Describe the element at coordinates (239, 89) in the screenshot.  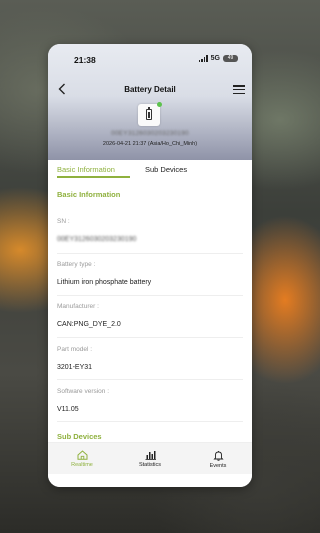
I see `menu-icon` at that location.